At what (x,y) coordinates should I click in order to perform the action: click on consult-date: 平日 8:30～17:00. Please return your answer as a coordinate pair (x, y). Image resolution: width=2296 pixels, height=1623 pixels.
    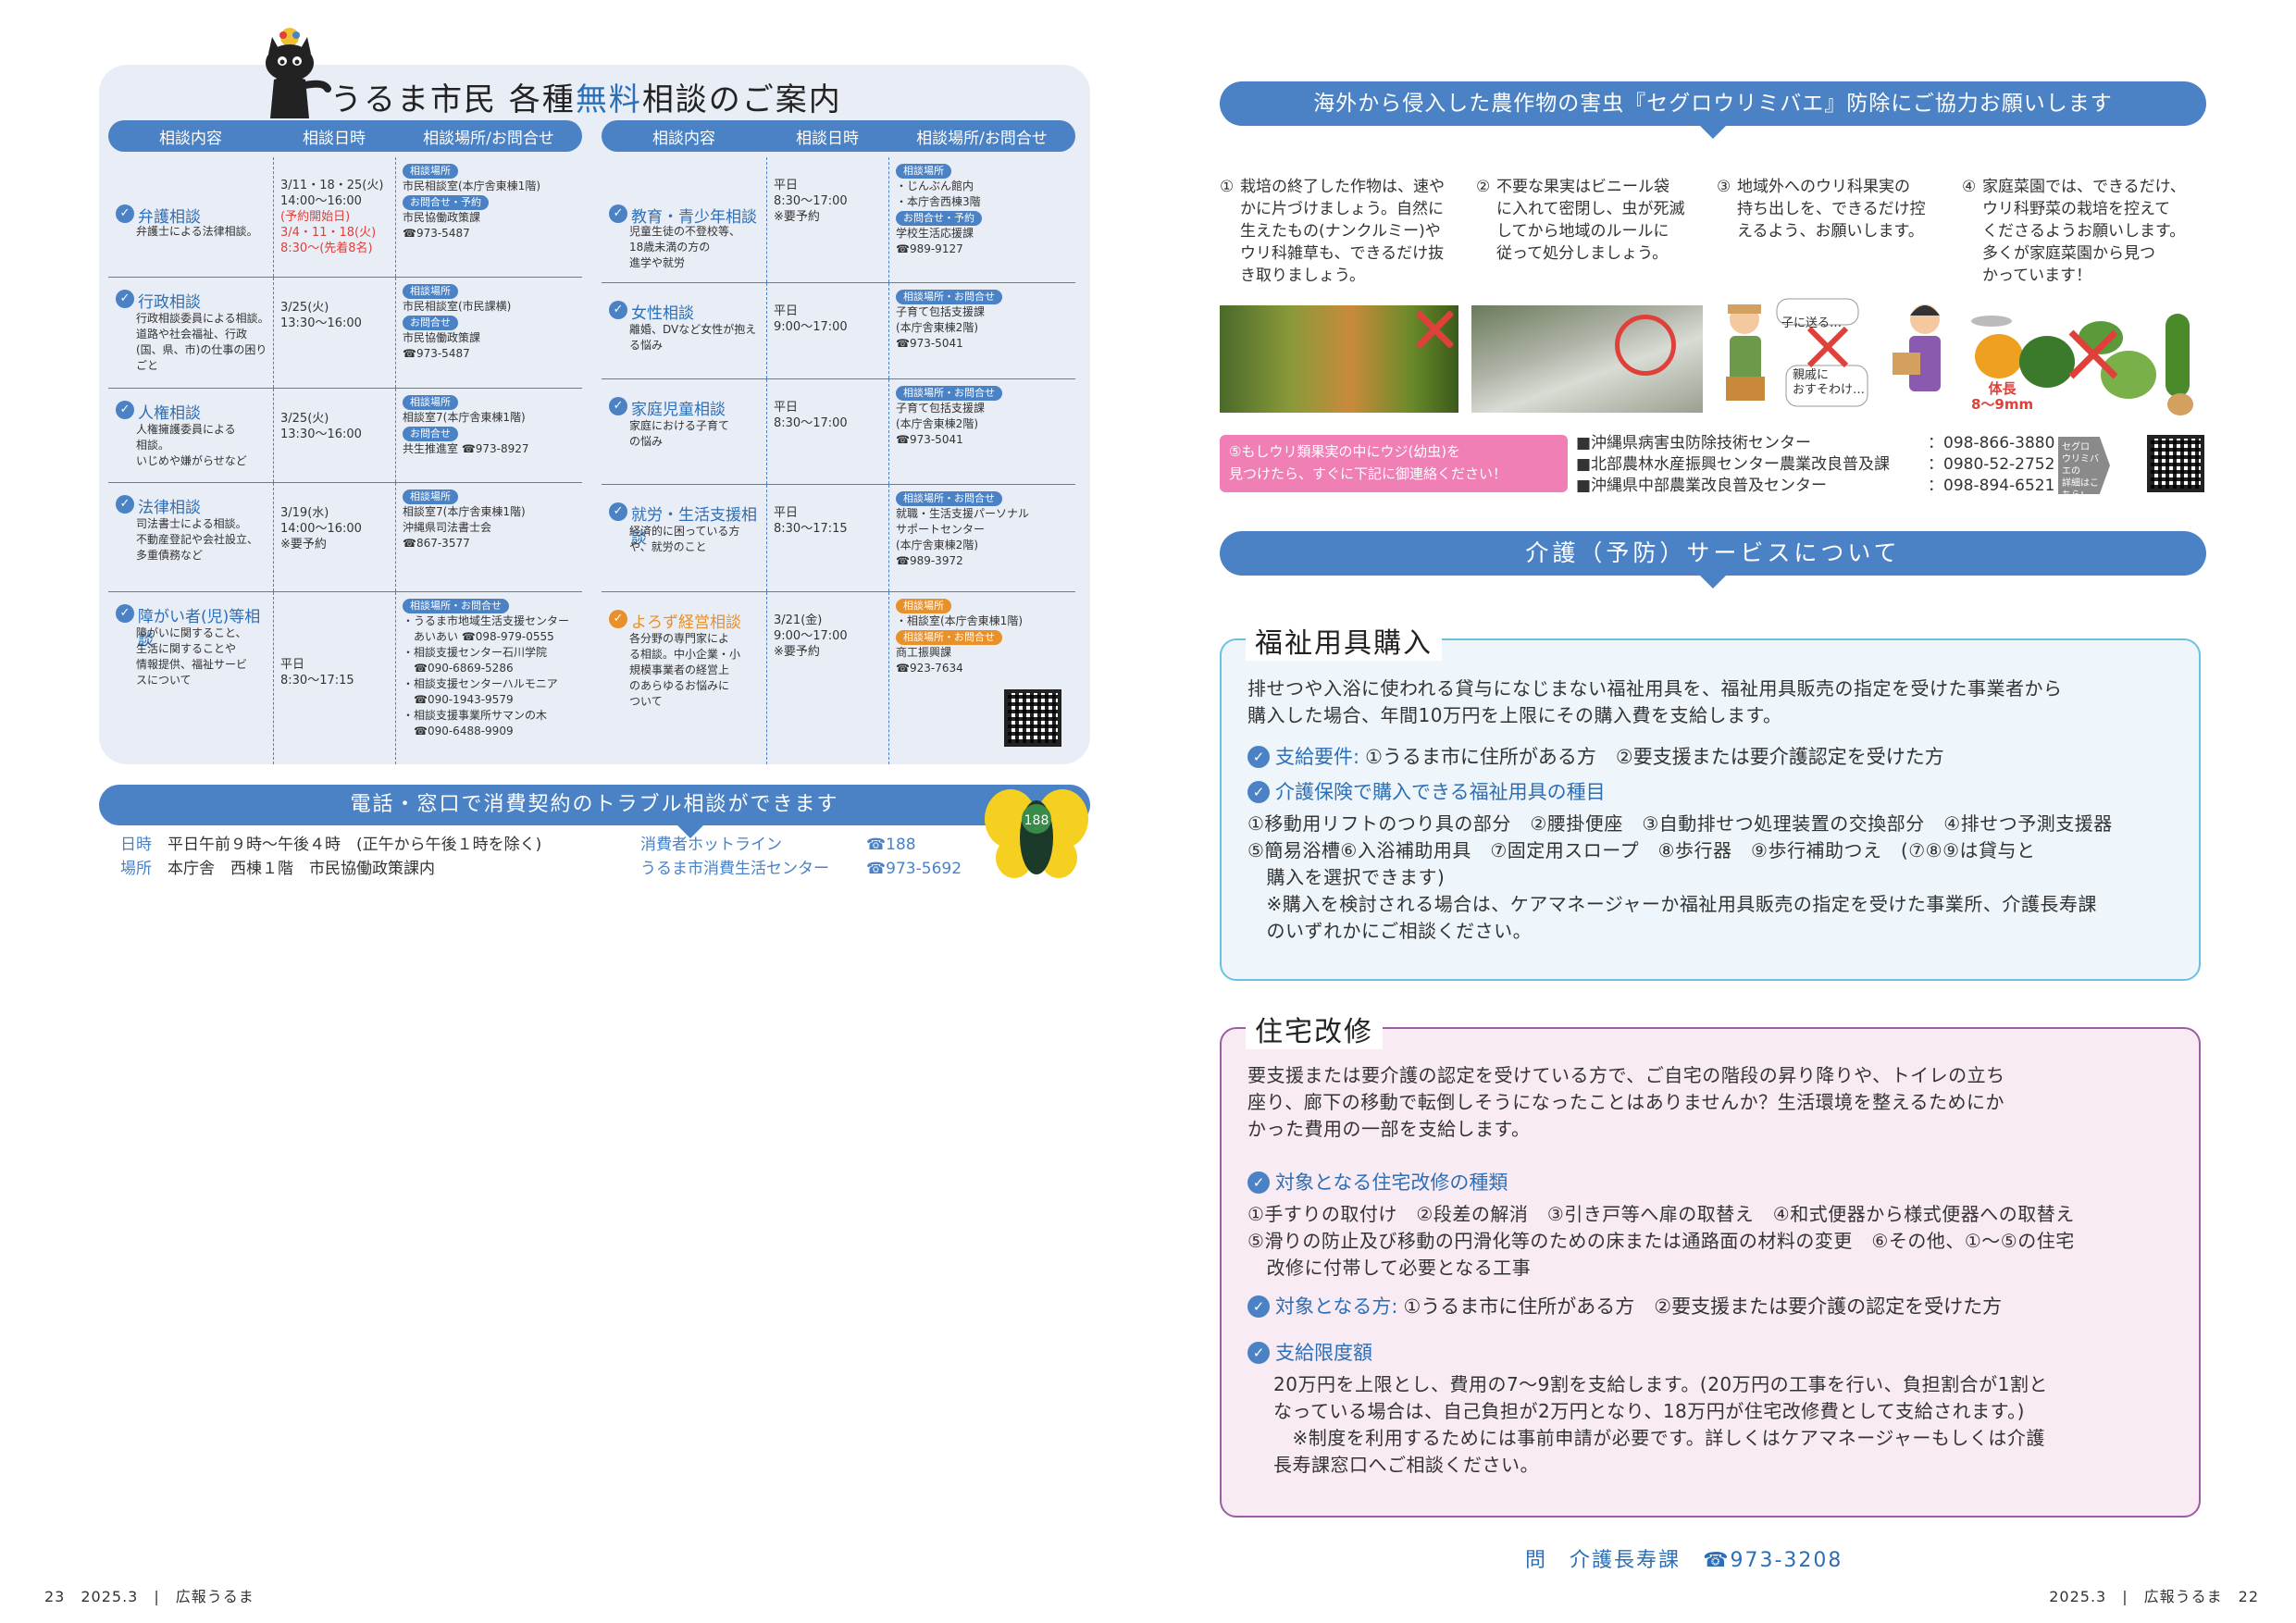
    Looking at the image, I should click on (811, 415).